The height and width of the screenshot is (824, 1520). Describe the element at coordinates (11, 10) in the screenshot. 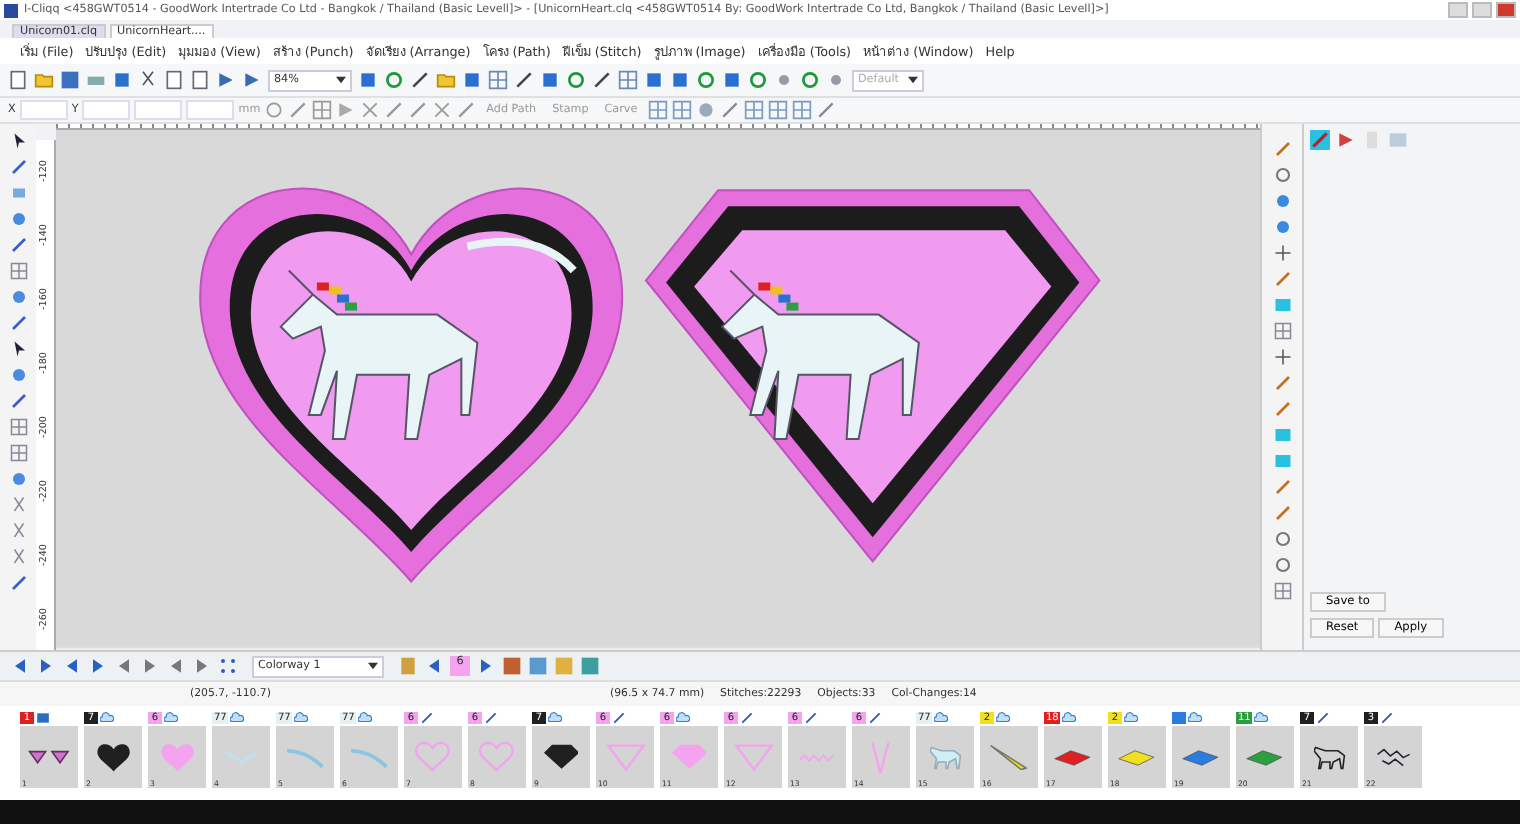

I see `app-logo-icon` at that location.